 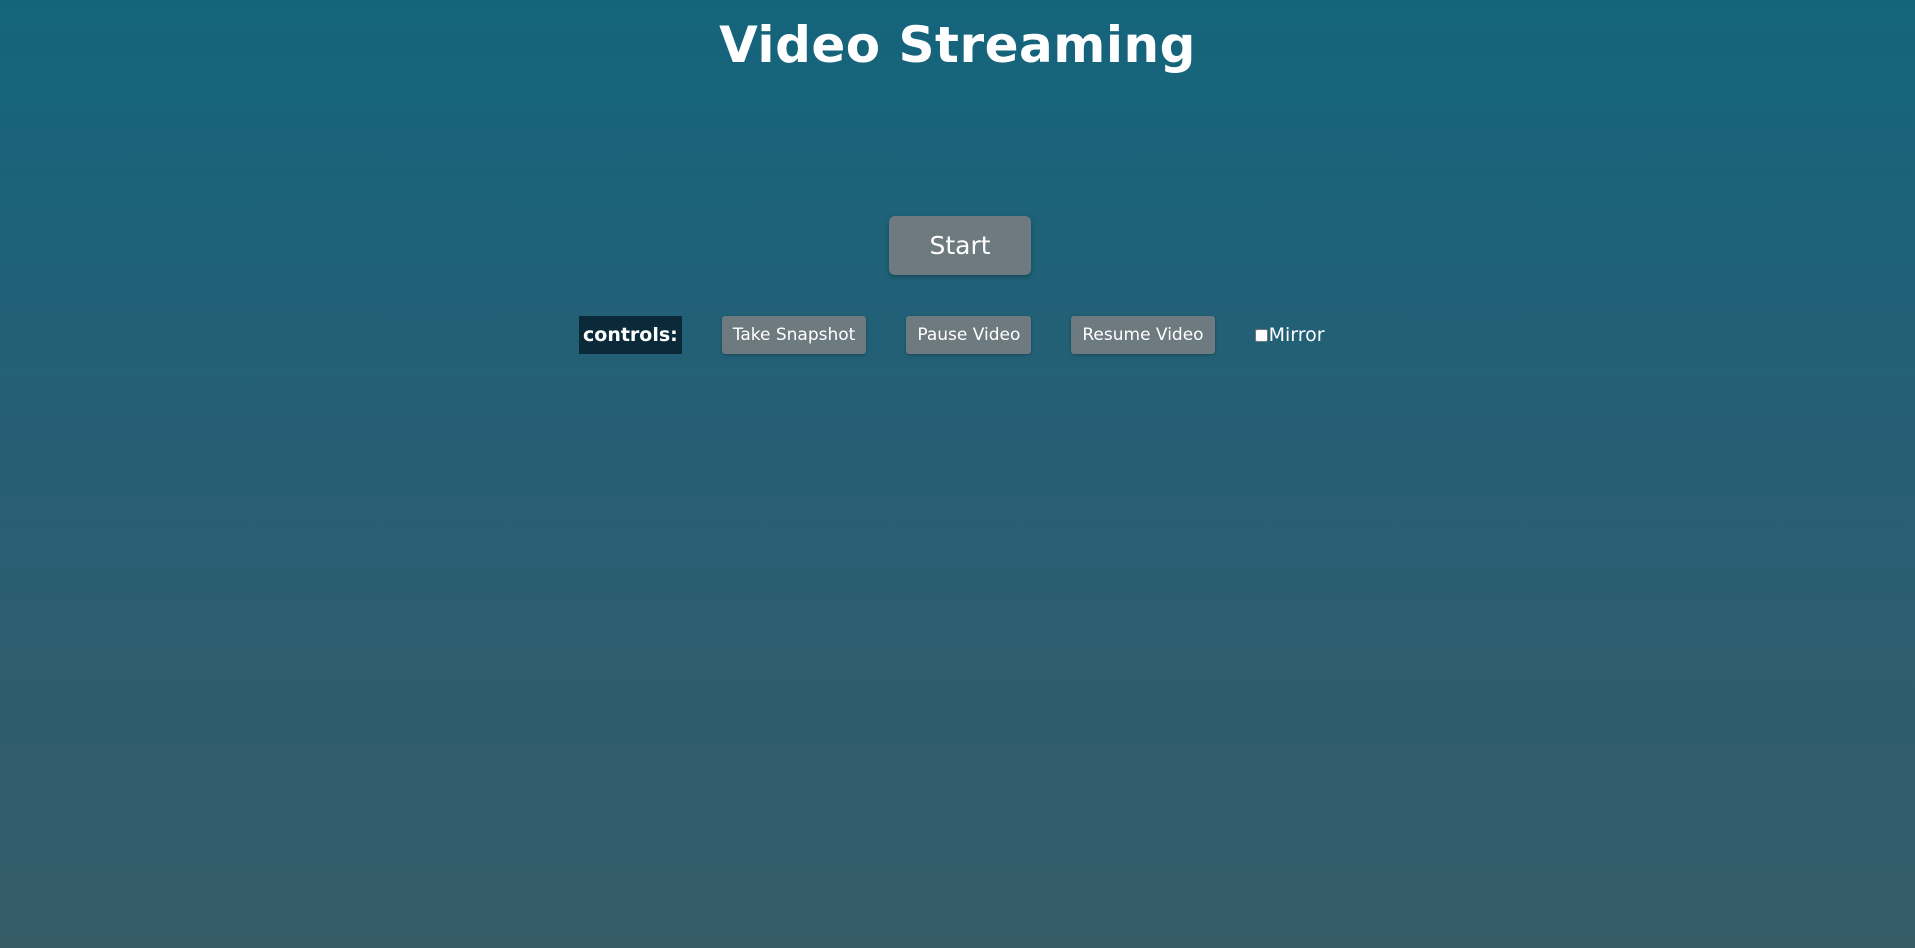 I want to click on mirror-label: Mirror, so click(x=1296, y=335).